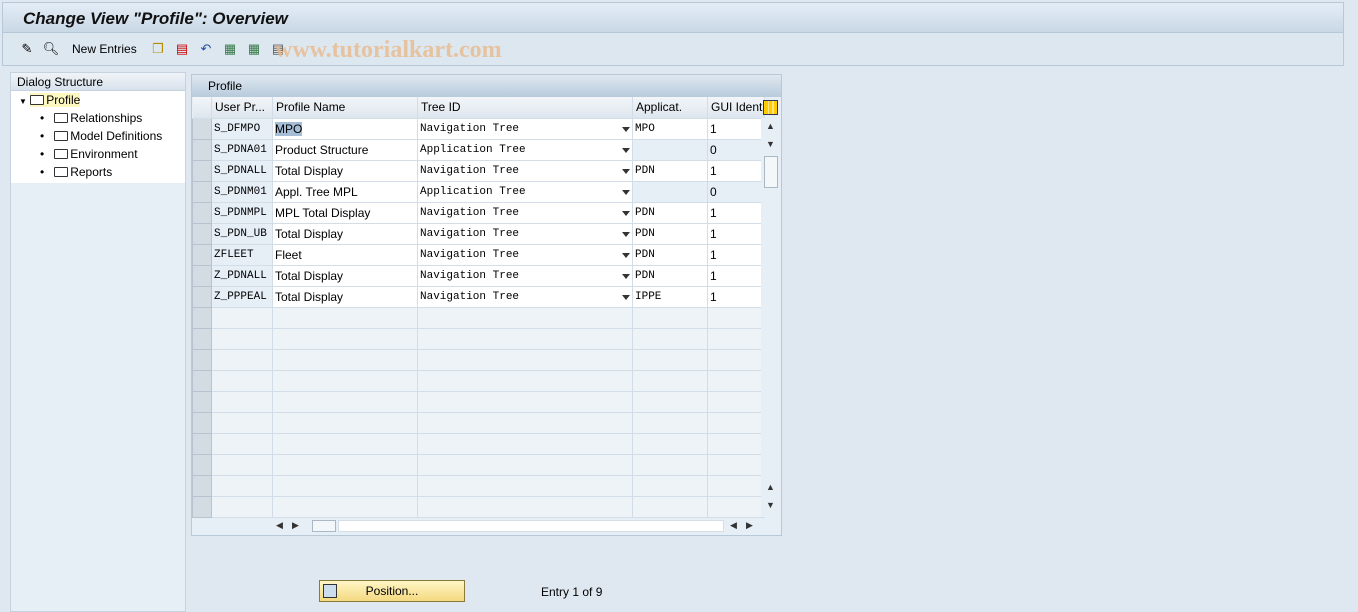 The image size is (1358, 612). I want to click on tree-node-reports: • Reports, so click(98, 172).